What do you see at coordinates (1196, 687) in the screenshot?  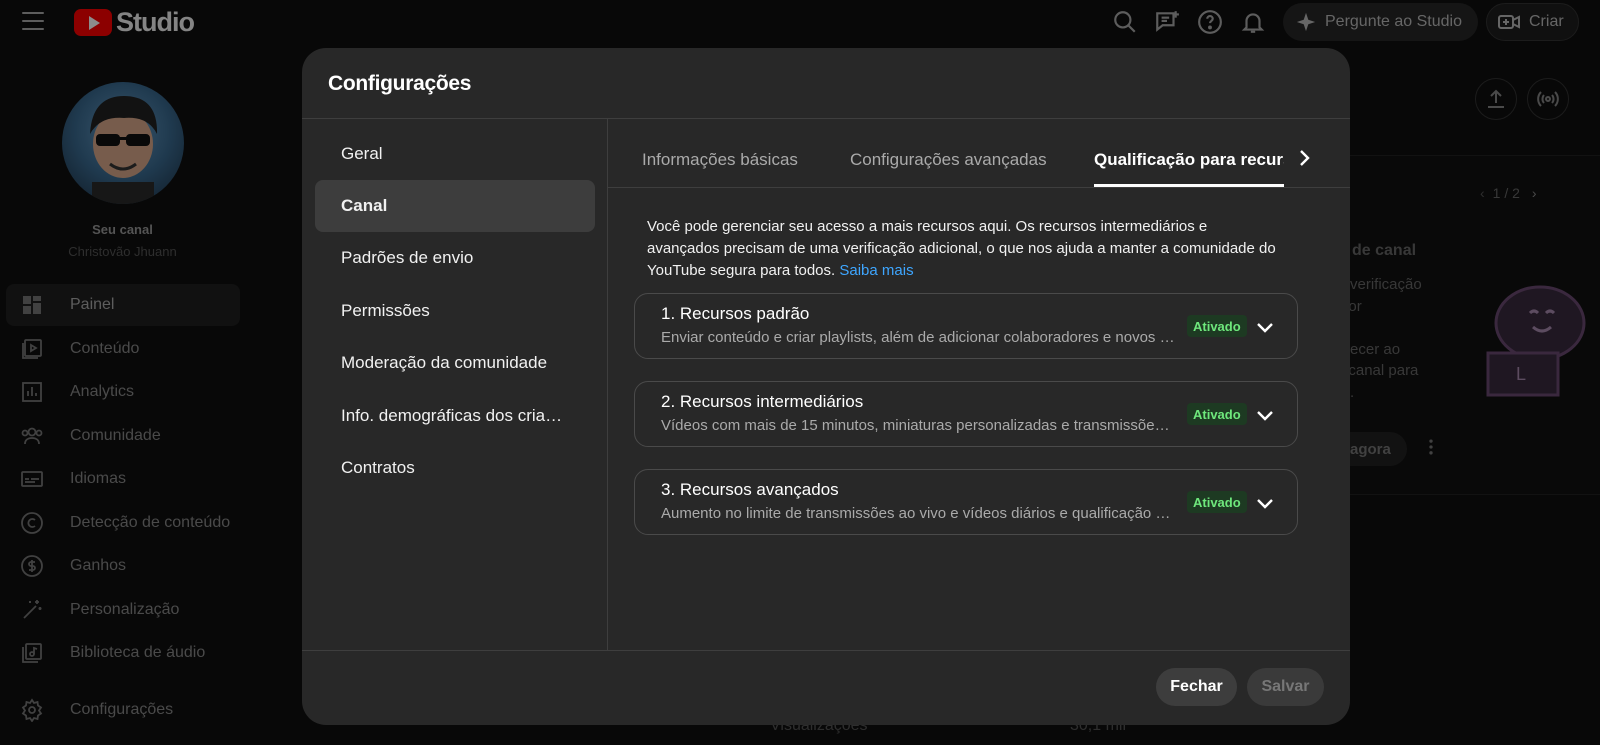 I see `close-button: Fechar` at bounding box center [1196, 687].